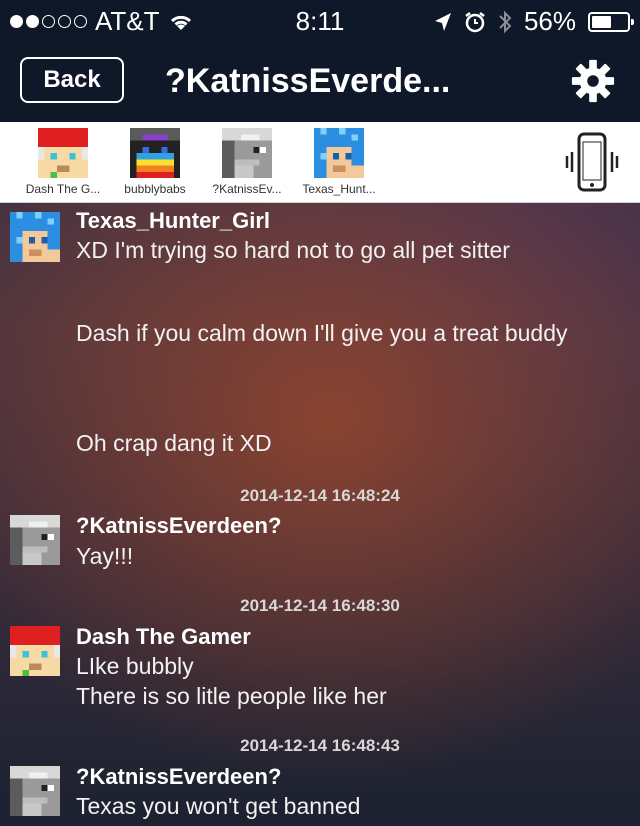 The width and height of the screenshot is (640, 826). I want to click on location-arrow-icon, so click(442, 21).